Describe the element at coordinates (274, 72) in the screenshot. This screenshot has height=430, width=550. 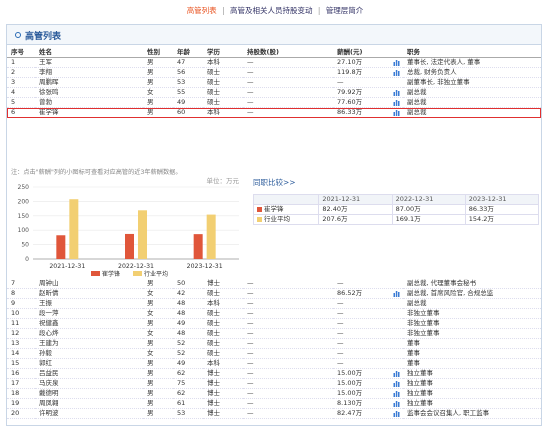
I see `table-row: 2 李翔男 56 硕士 — 119.8万 总裁, 财务负责人` at that location.